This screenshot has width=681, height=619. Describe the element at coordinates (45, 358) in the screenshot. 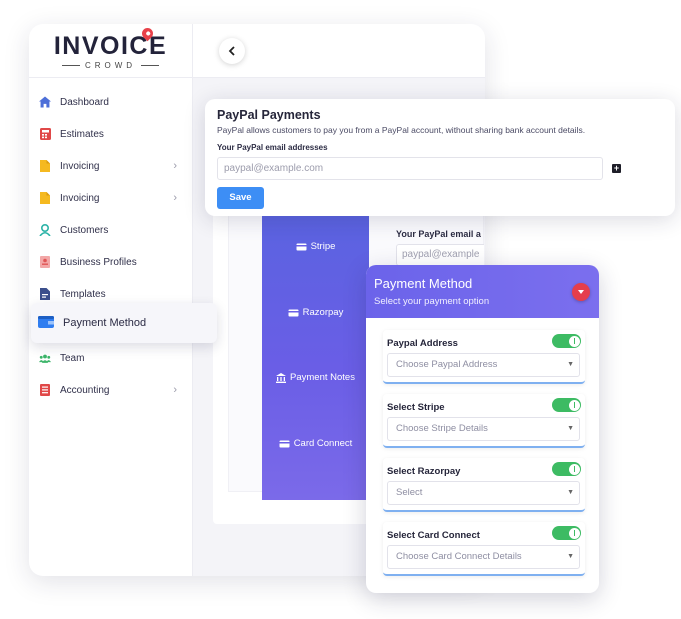

I see `team-icon` at that location.